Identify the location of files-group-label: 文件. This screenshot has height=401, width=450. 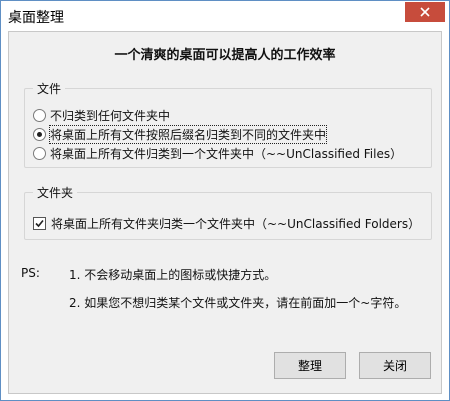
(49, 88).